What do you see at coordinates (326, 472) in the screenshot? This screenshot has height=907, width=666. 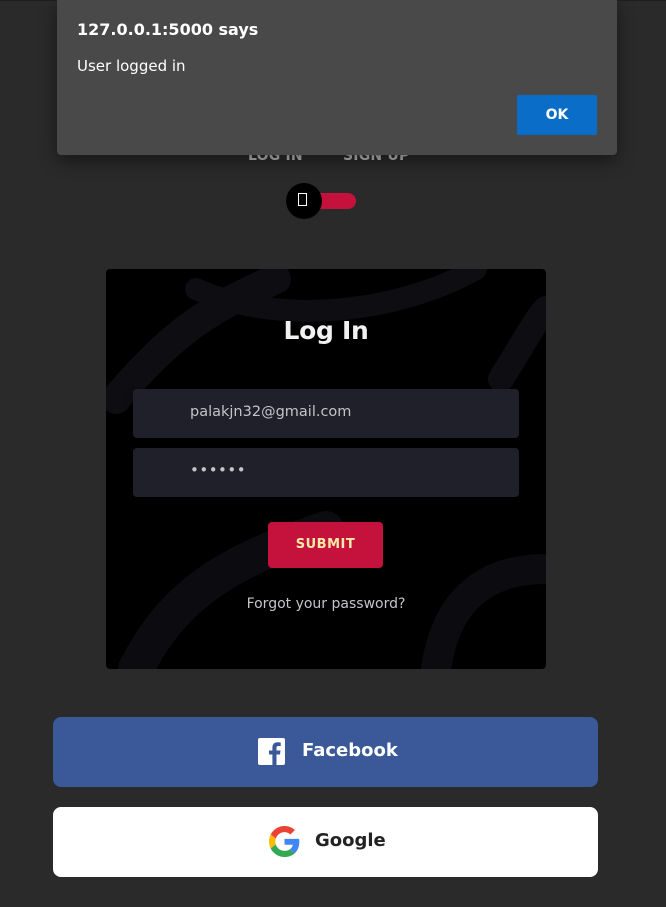 I see `password-field: ••••••` at bounding box center [326, 472].